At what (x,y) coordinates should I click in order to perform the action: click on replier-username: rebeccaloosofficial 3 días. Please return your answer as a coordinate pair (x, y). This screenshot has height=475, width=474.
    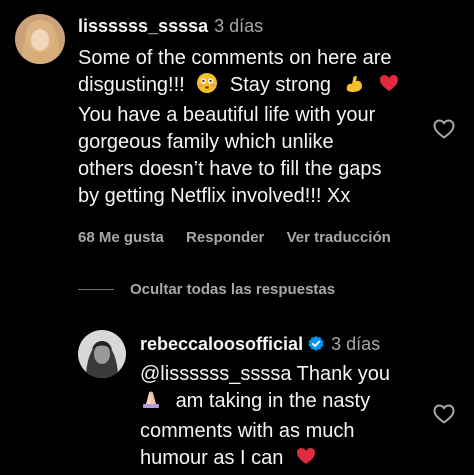
    Looking at the image, I should click on (260, 346).